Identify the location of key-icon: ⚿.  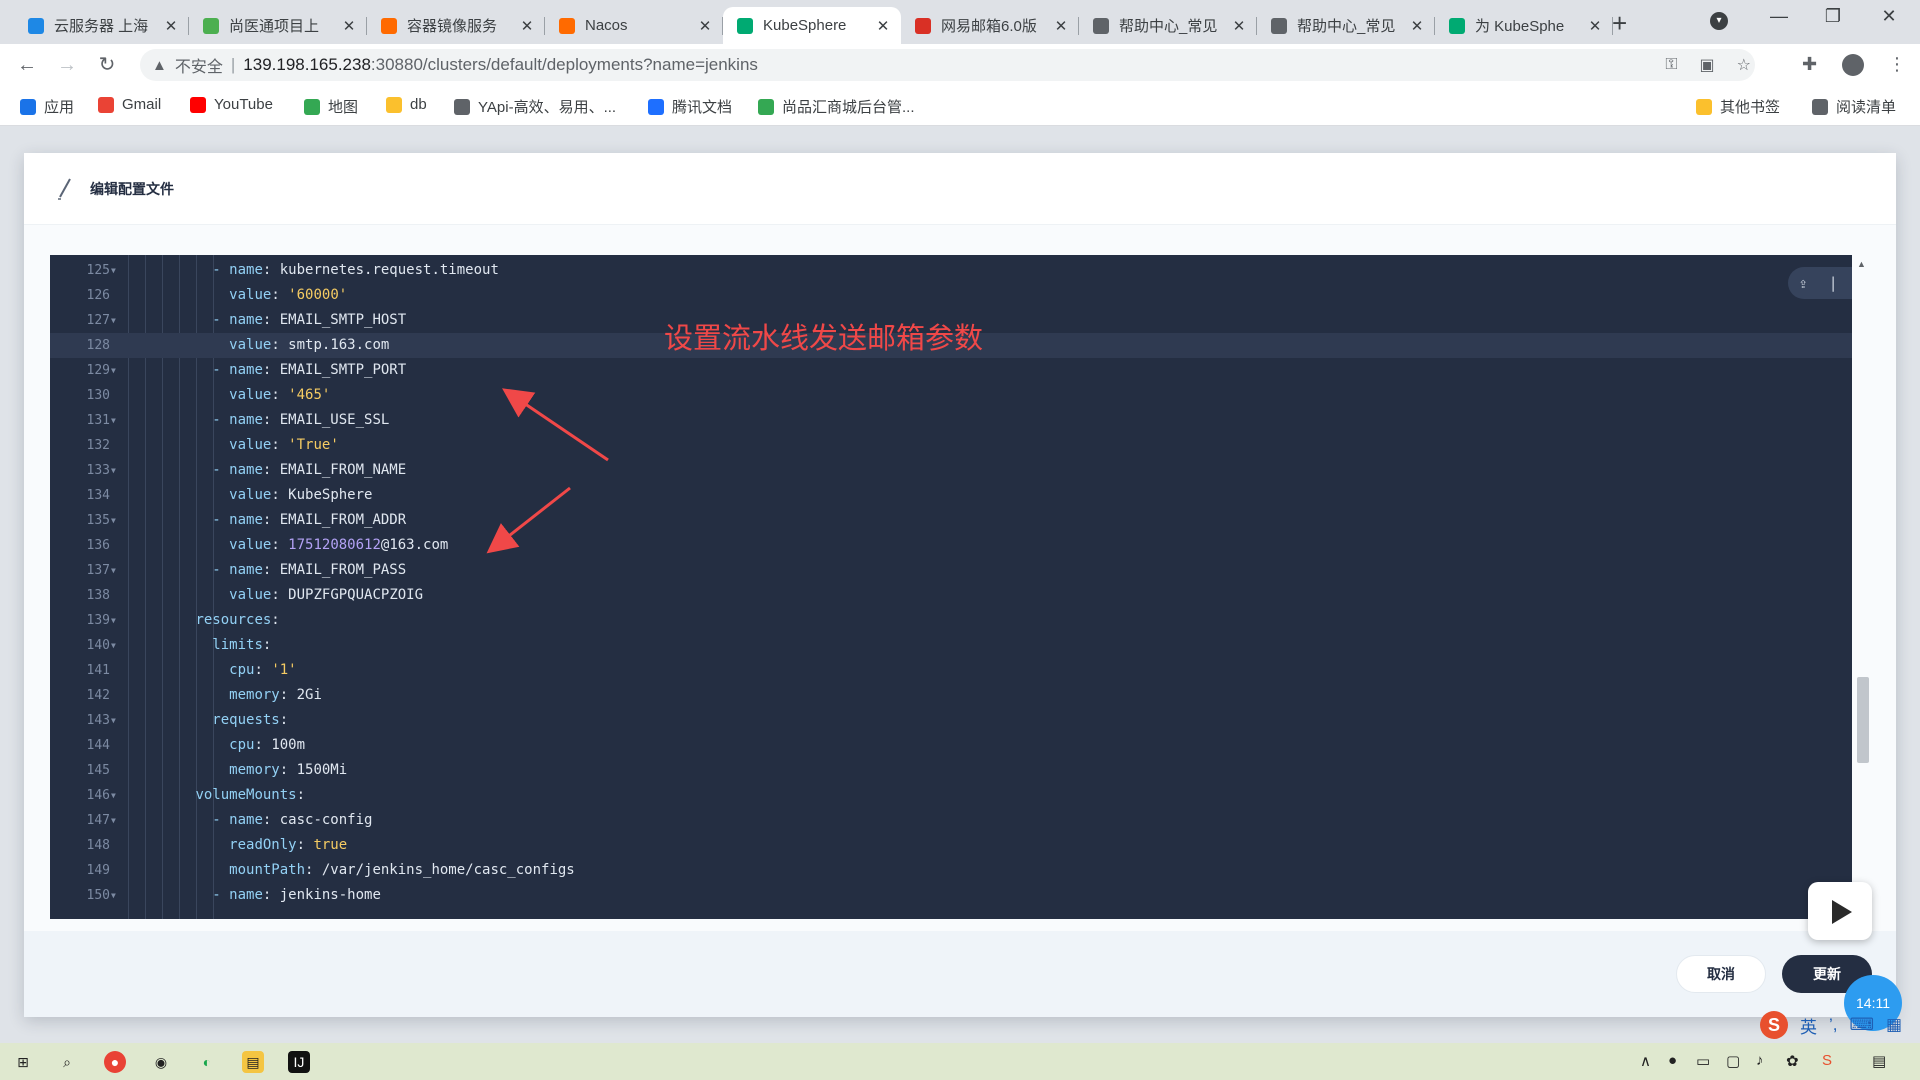
(1671, 65).